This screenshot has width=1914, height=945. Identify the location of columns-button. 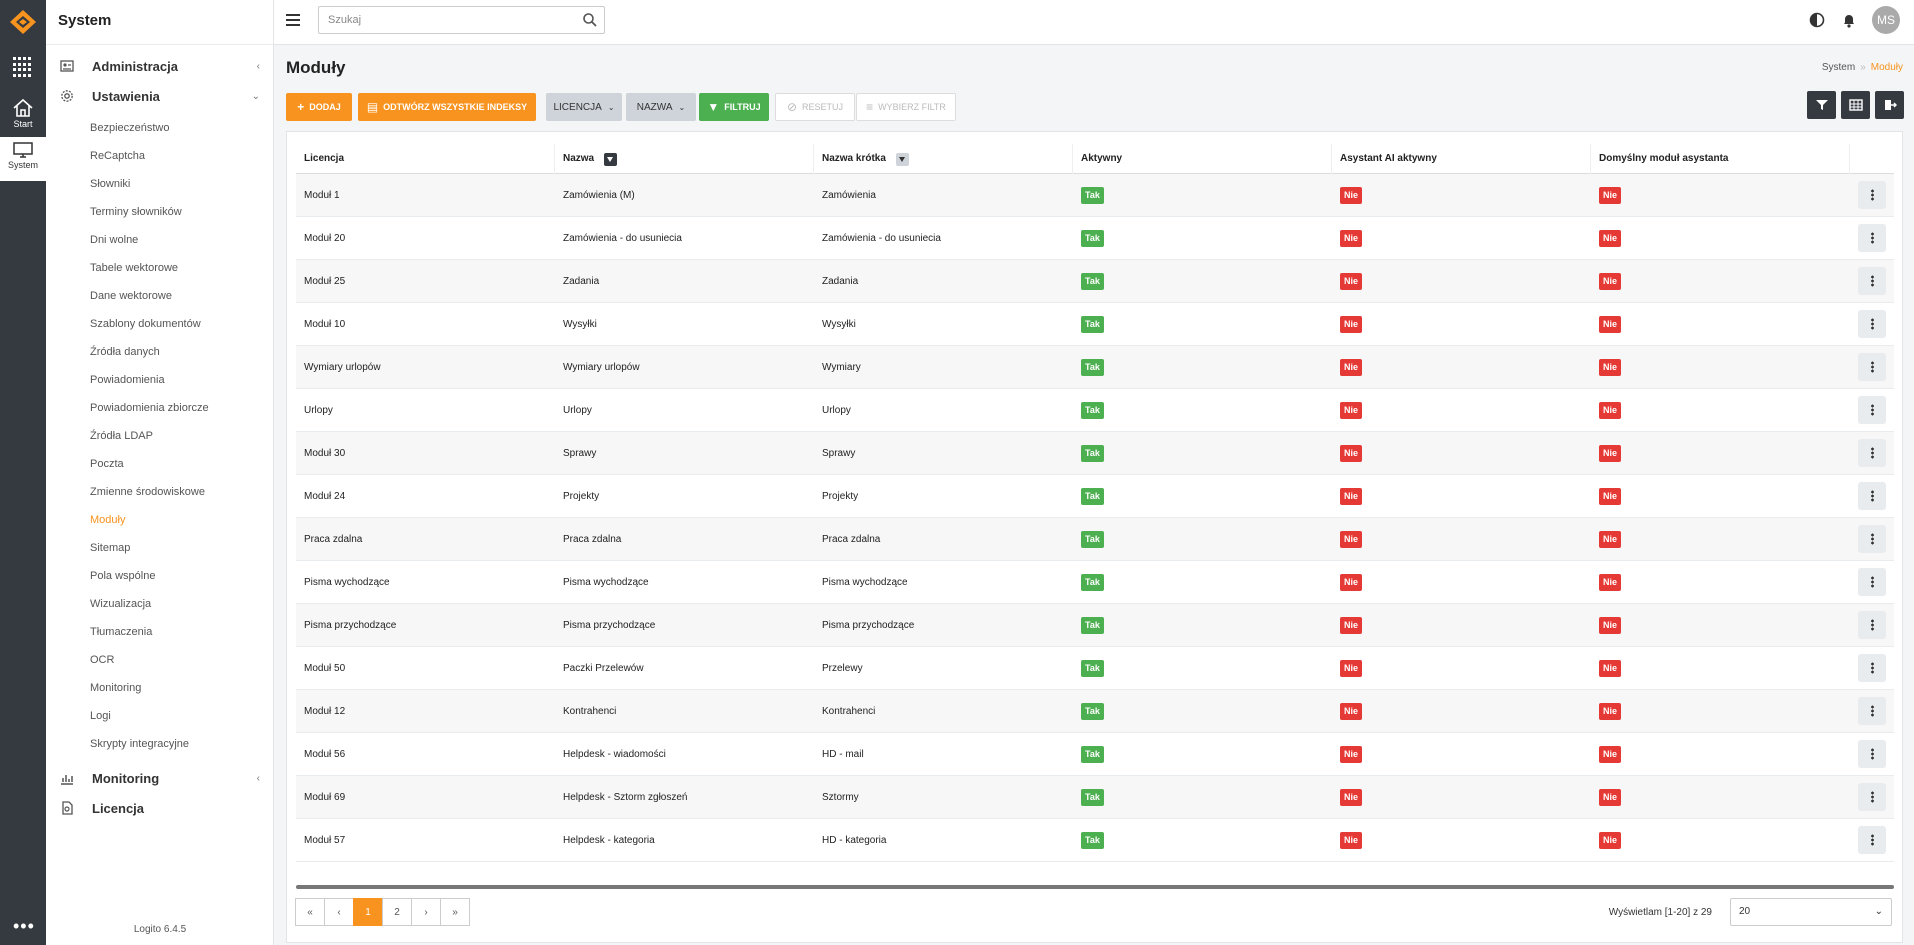
(1855, 105).